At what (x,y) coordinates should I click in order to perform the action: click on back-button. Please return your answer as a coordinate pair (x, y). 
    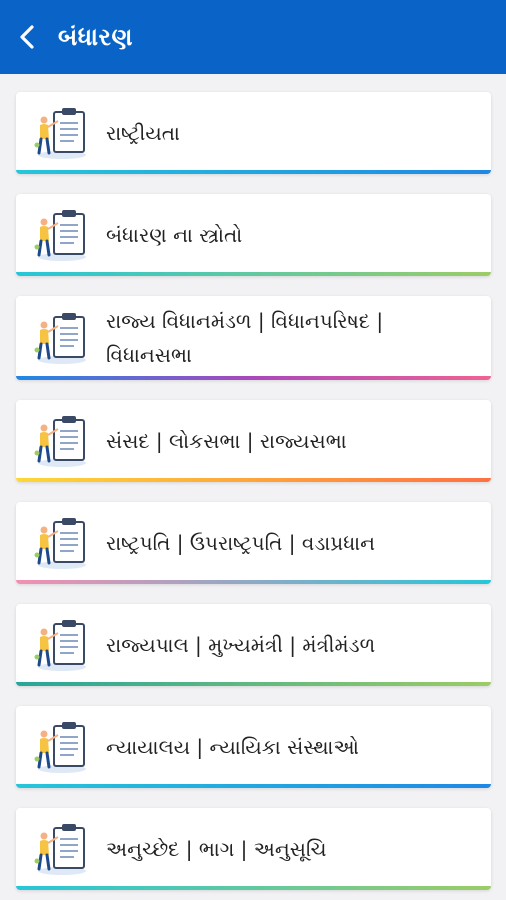
    Looking at the image, I should click on (28, 37).